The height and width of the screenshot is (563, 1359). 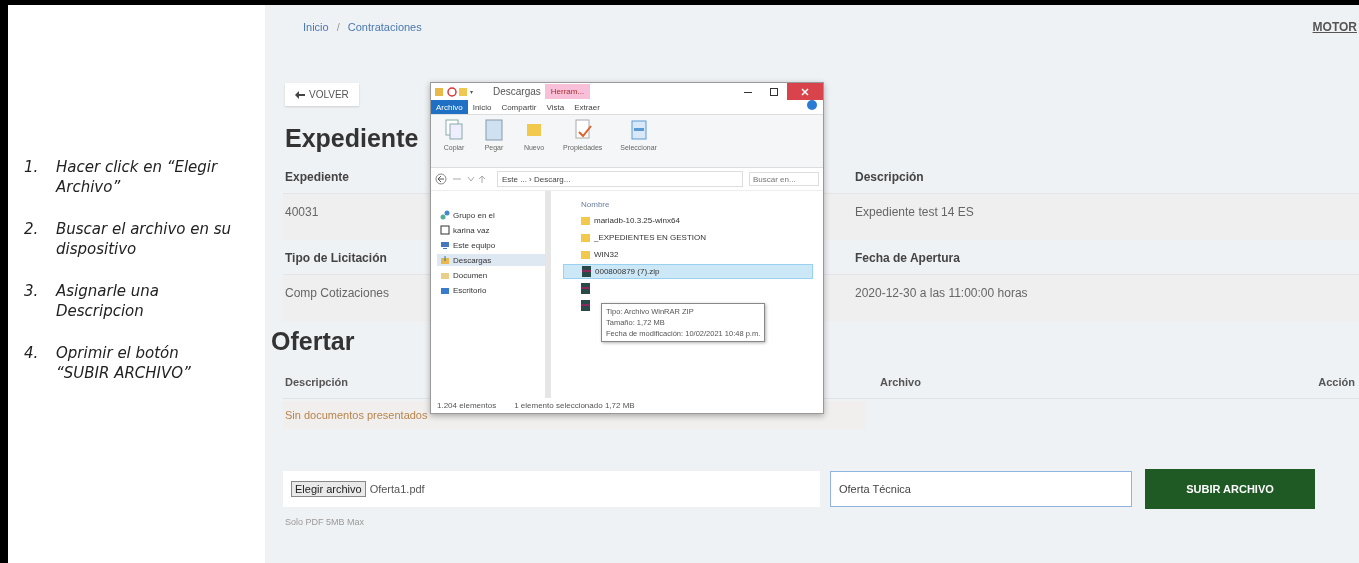 What do you see at coordinates (907, 258) in the screenshot?
I see `field-label: Fecha de Apertura` at bounding box center [907, 258].